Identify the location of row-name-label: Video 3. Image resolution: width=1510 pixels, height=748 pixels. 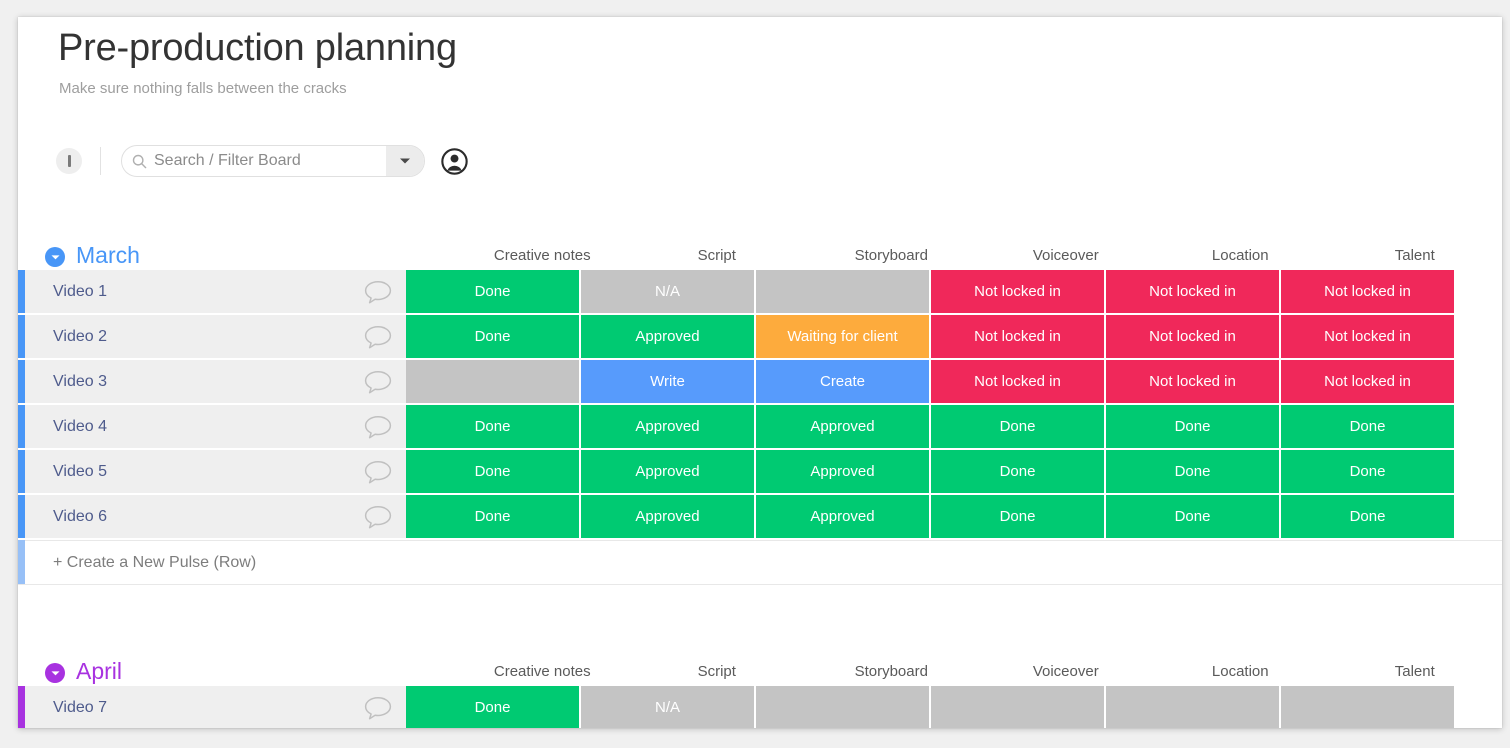
(80, 381).